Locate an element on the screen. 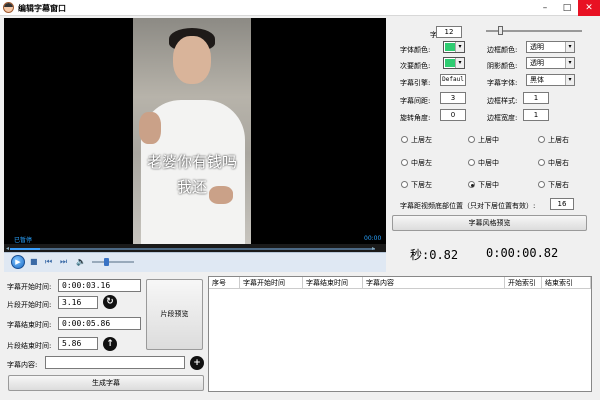 This screenshot has height=400, width=600. radio-top-center-label: 上居中 is located at coordinates (488, 140).